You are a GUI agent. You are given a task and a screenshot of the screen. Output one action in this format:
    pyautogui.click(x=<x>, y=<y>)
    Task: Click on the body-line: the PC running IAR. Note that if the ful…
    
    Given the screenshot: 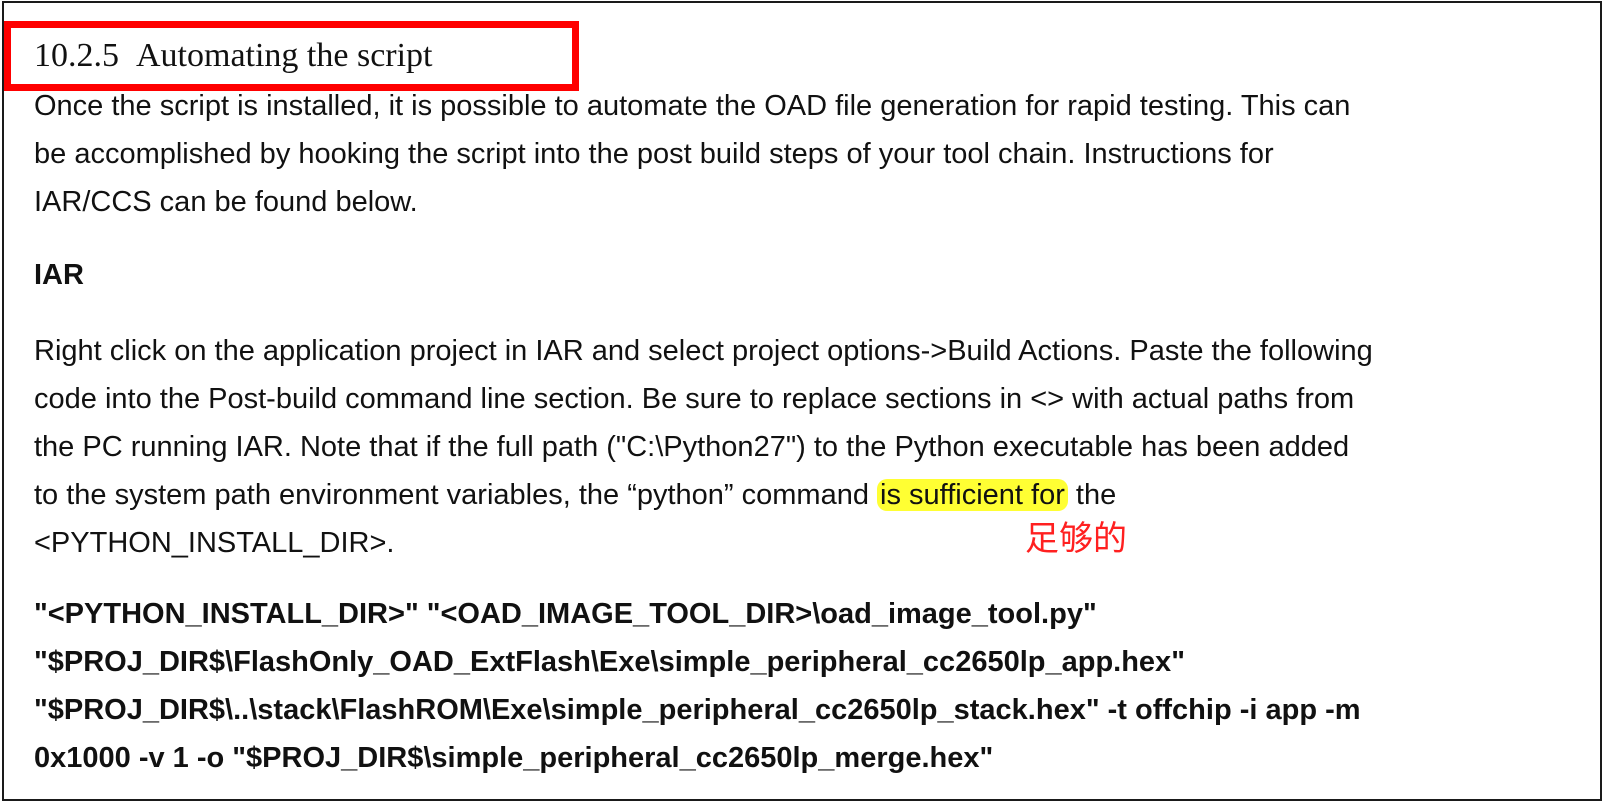 What is the action you would take?
    pyautogui.click(x=692, y=447)
    